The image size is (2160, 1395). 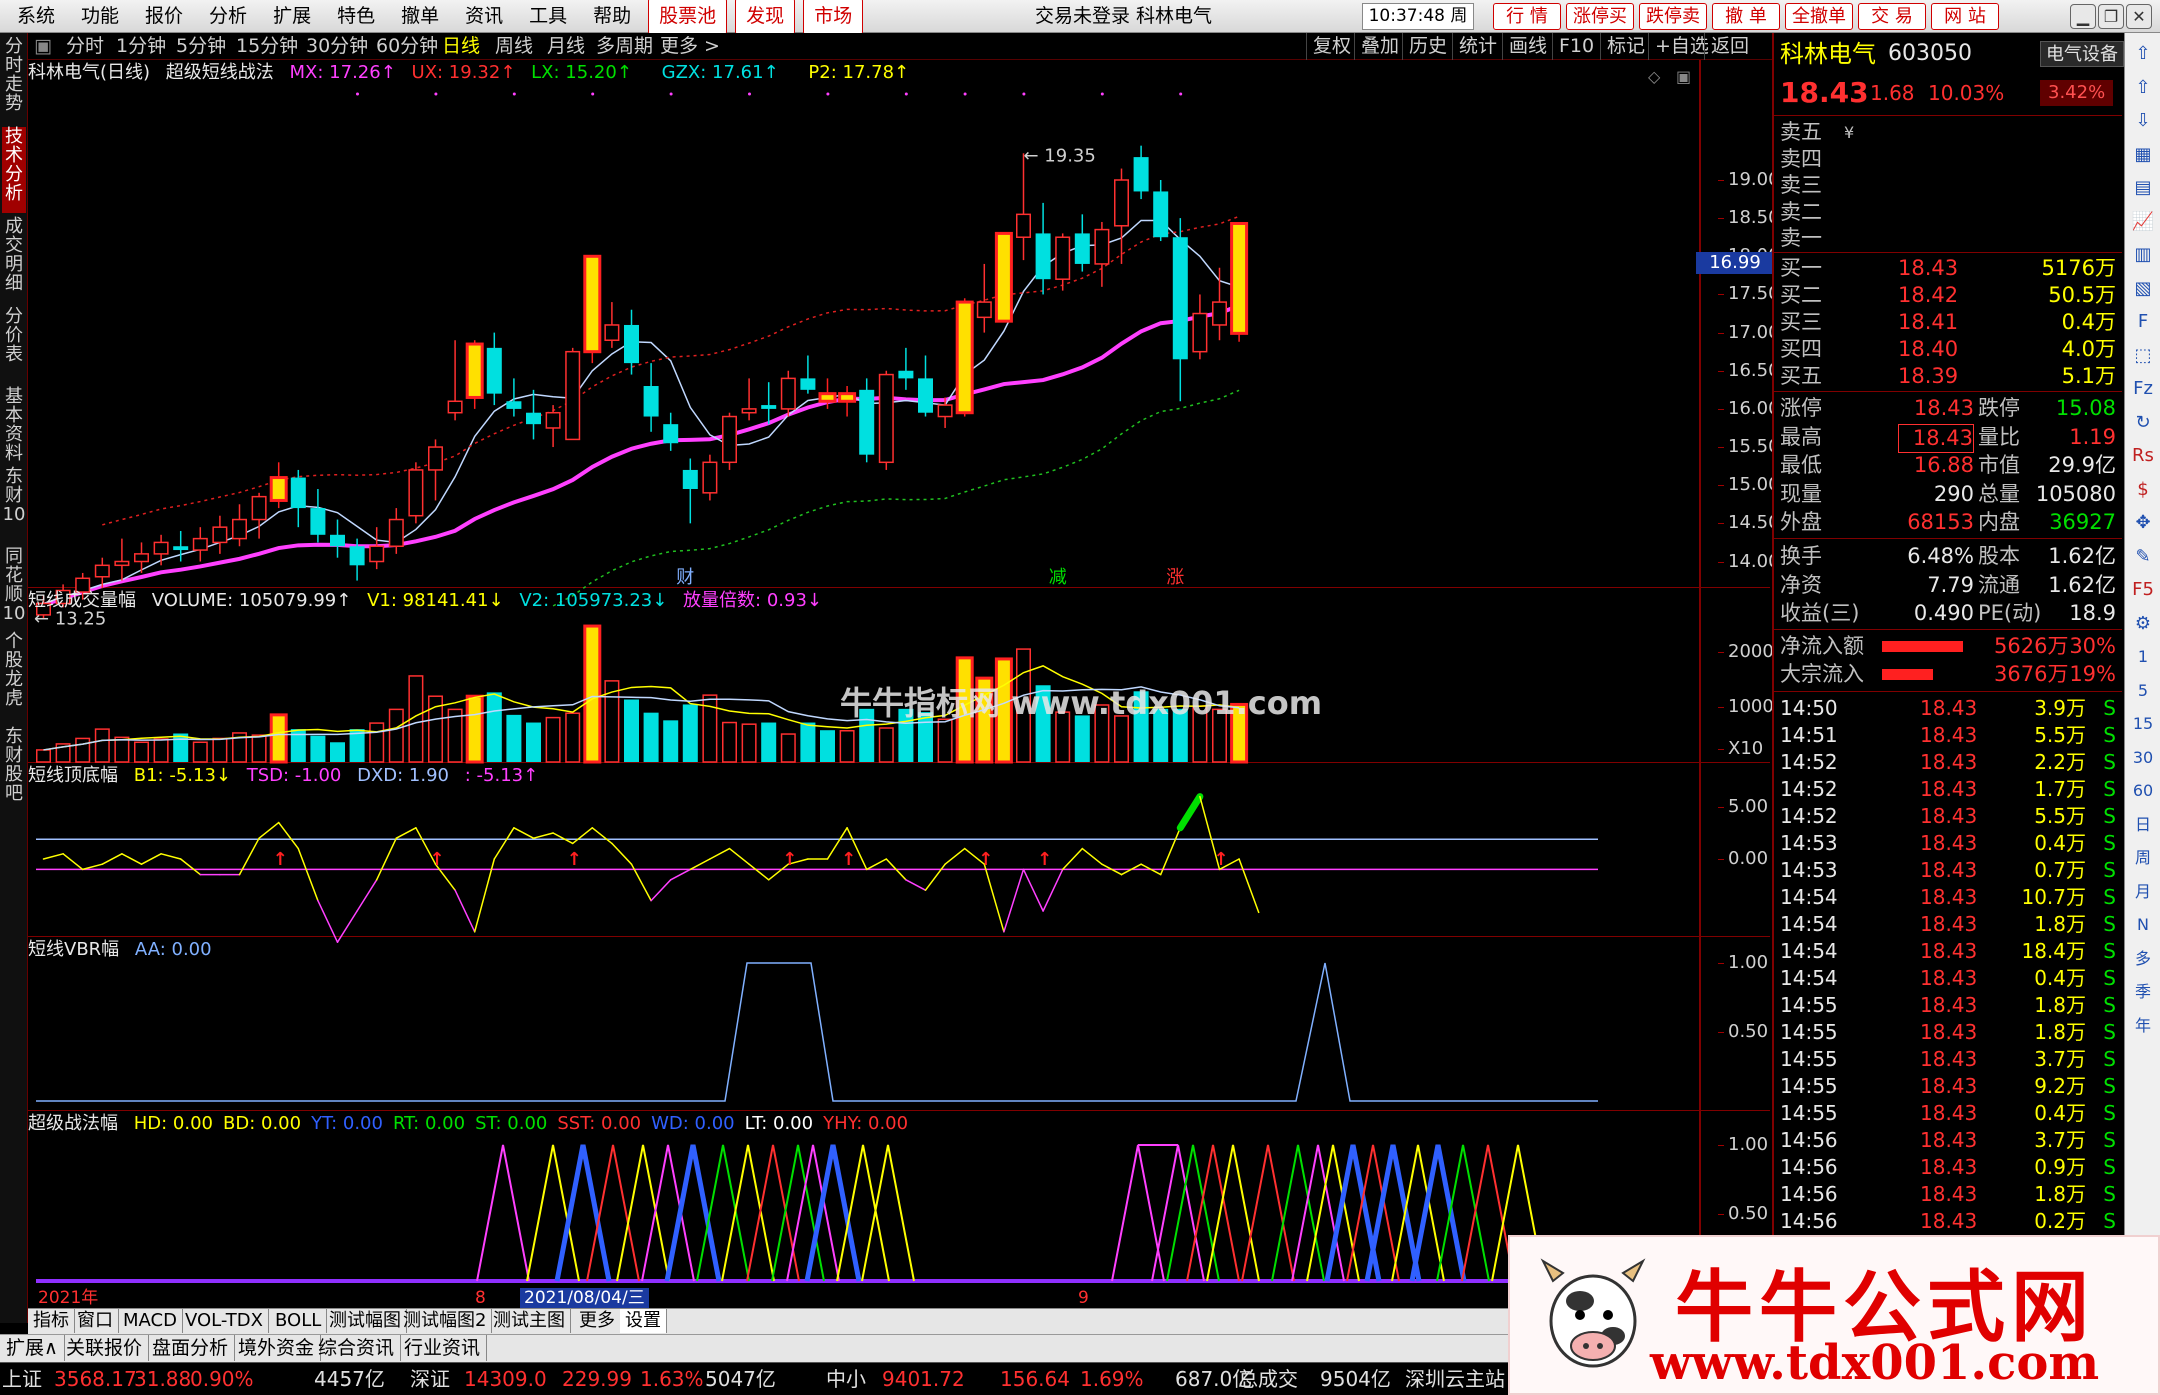 I want to click on left-tab: 个股龙虎, so click(x=14, y=677).